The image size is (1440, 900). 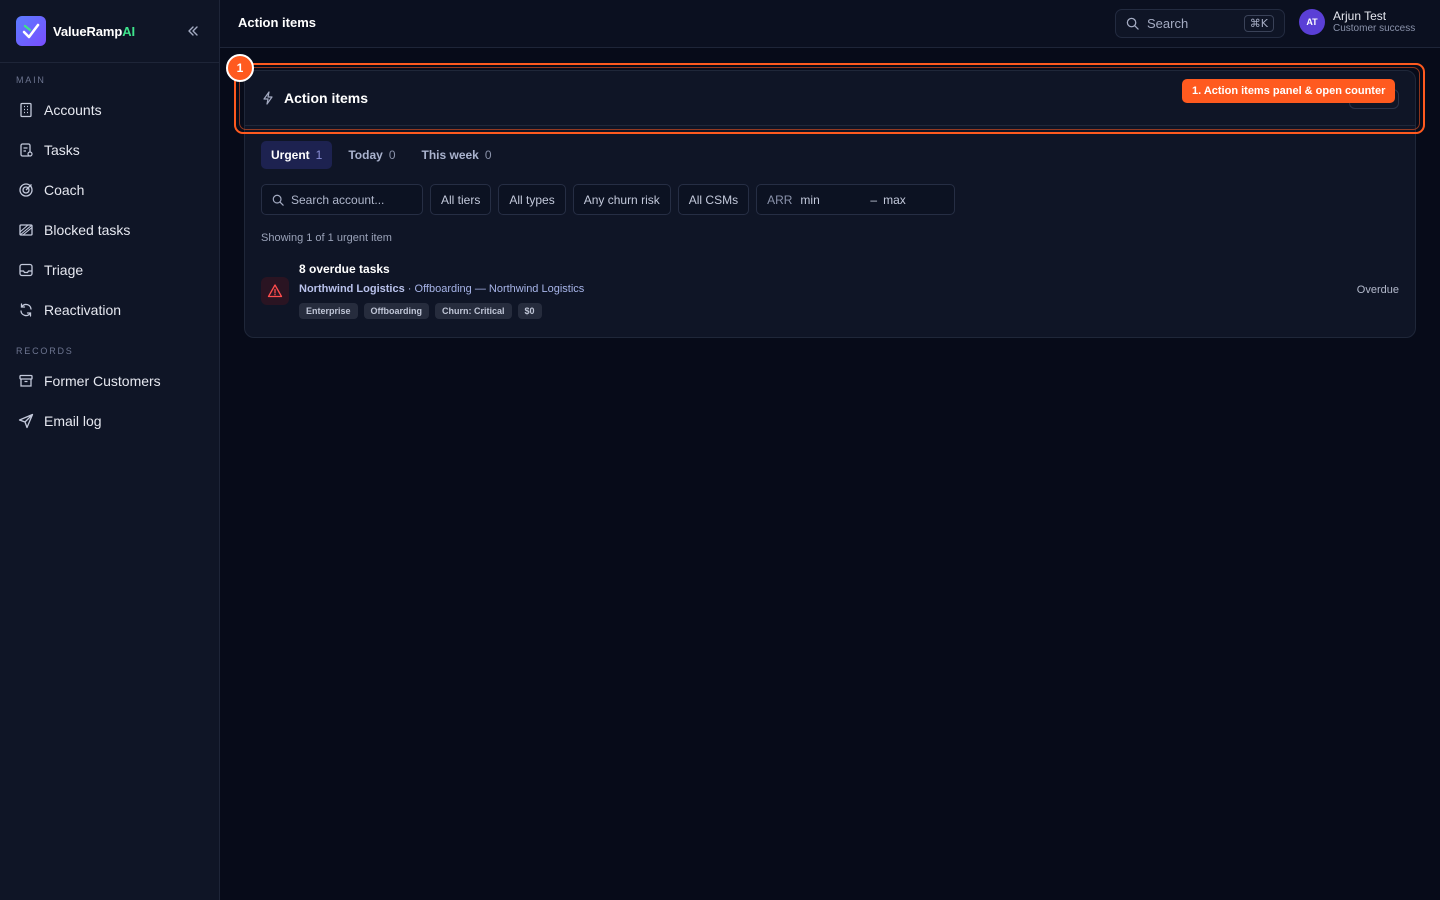 I want to click on type-filter: All types, so click(x=532, y=199).